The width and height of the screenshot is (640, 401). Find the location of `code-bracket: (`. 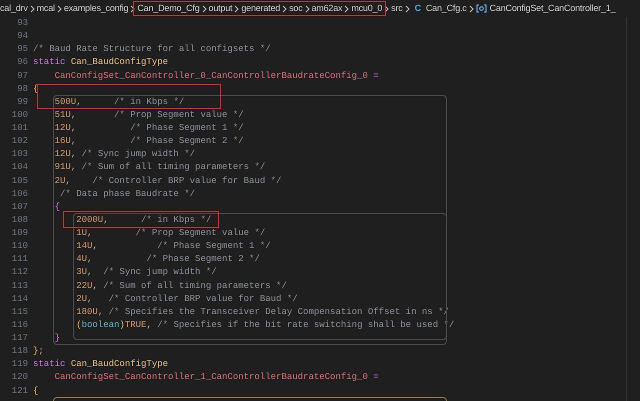

code-bracket: ( is located at coordinates (78, 325).